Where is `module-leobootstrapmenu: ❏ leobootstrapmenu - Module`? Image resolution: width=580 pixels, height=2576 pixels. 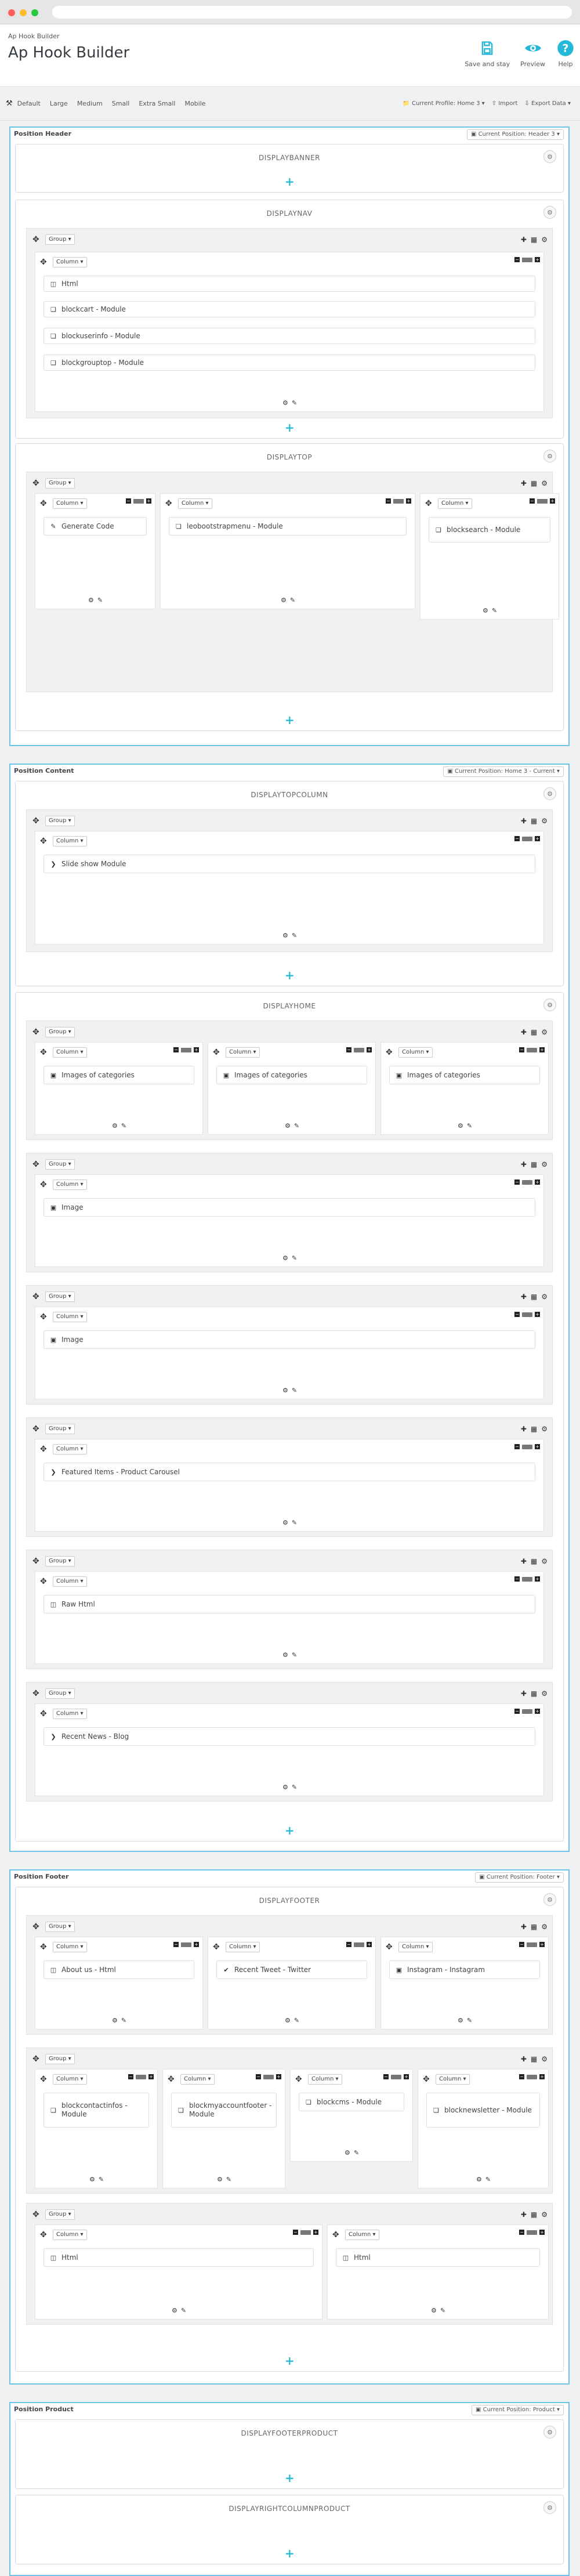
module-leobootstrapmenu: ❏ leobootstrapmenu - Module is located at coordinates (288, 526).